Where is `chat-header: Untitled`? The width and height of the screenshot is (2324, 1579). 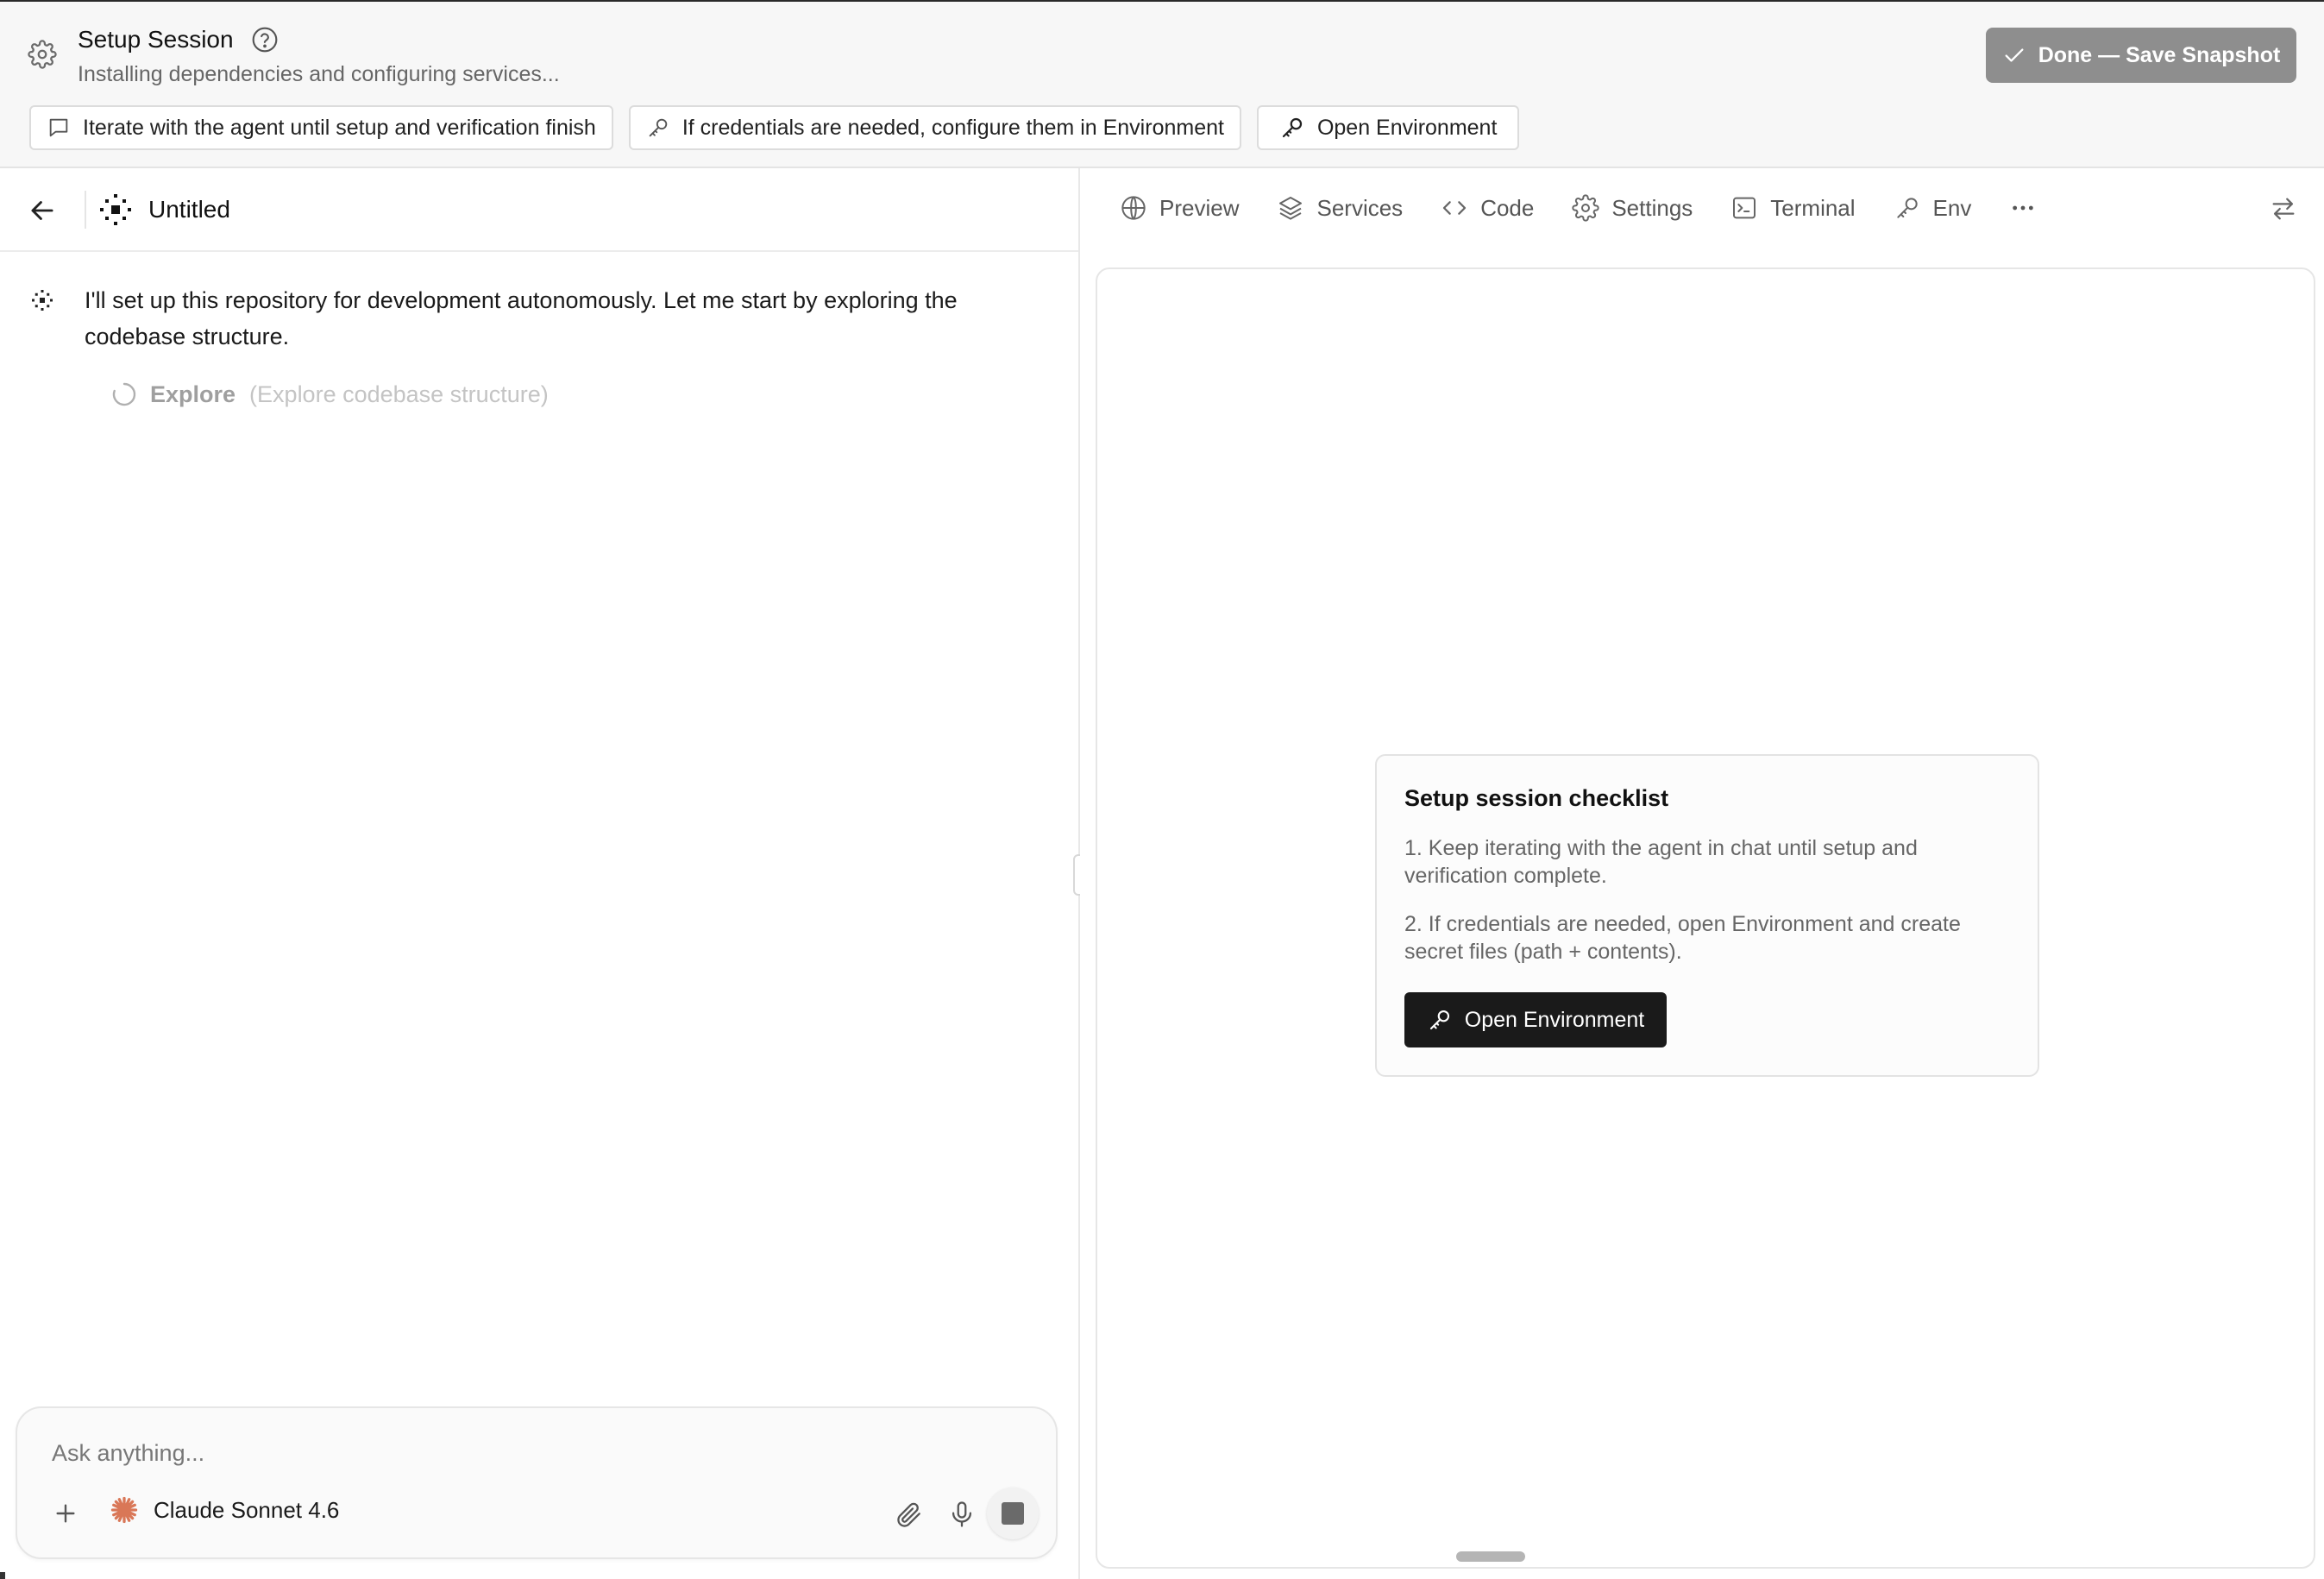 chat-header: Untitled is located at coordinates (539, 210).